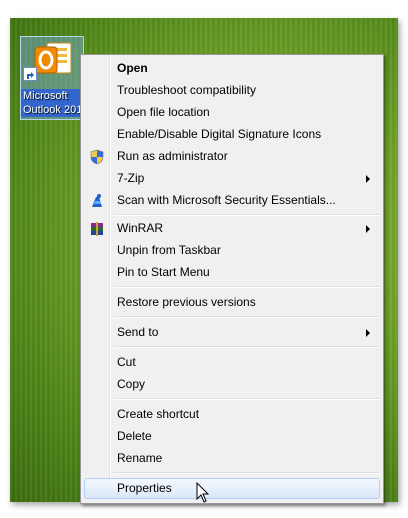 The image size is (408, 518). What do you see at coordinates (232, 458) in the screenshot?
I see `menu-item-rename: Rename` at bounding box center [232, 458].